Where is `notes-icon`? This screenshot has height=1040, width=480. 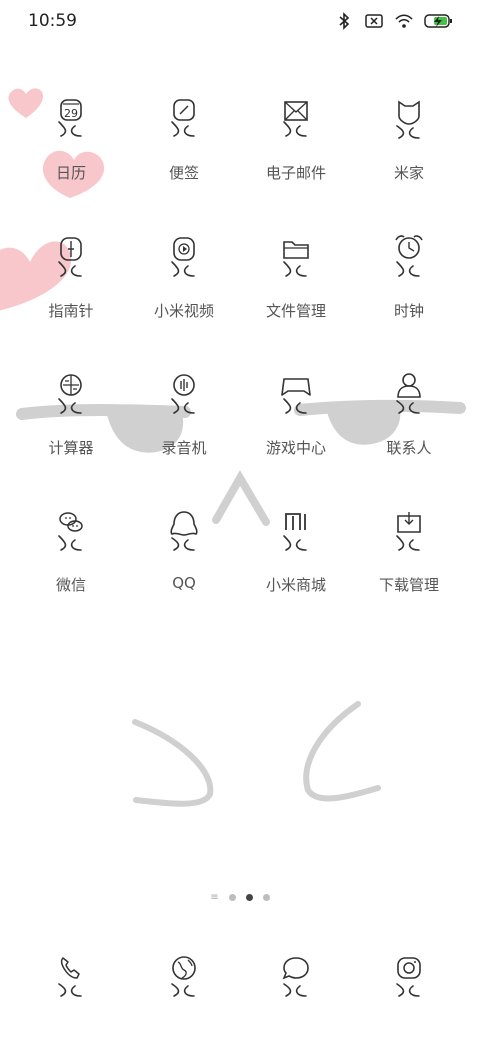 notes-icon is located at coordinates (183, 118).